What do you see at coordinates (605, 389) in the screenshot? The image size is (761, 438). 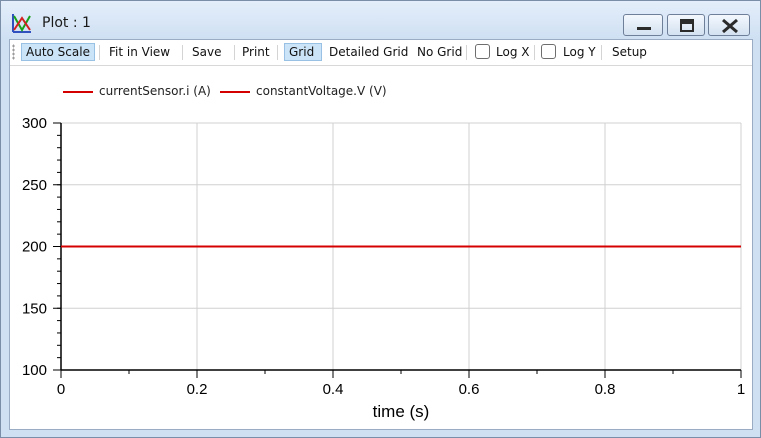 I see `x-tick-label: 0.8` at bounding box center [605, 389].